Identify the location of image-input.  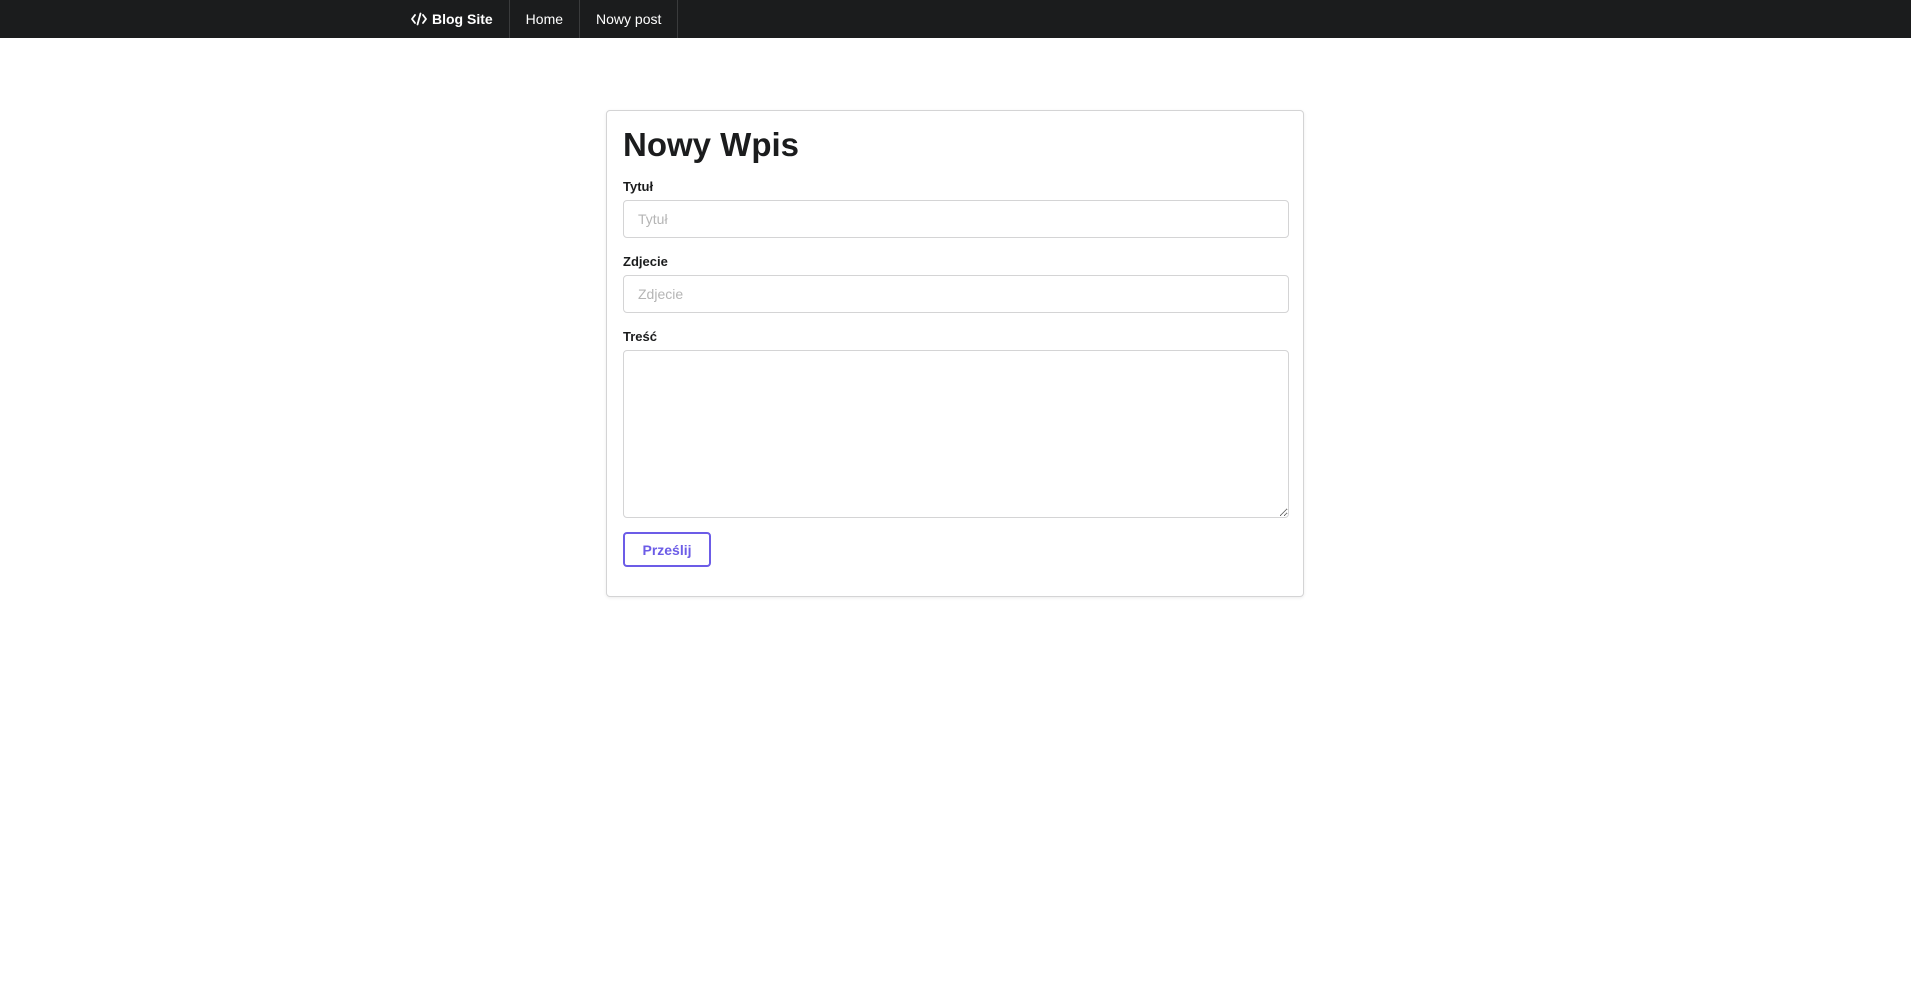
(956, 294).